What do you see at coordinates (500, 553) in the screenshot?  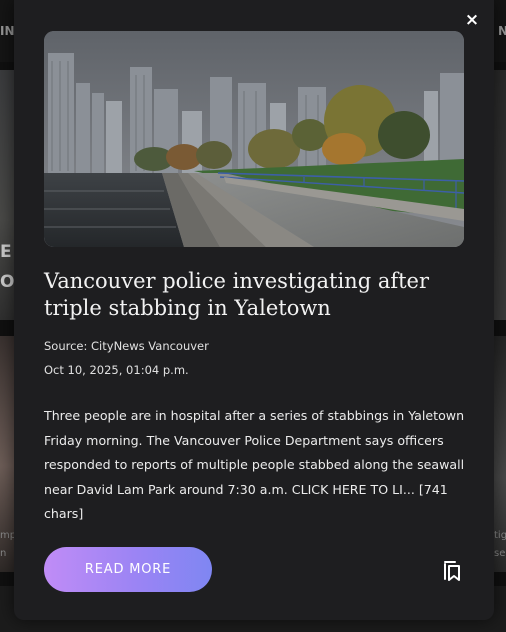 I see `background-text-fragment: se` at bounding box center [500, 553].